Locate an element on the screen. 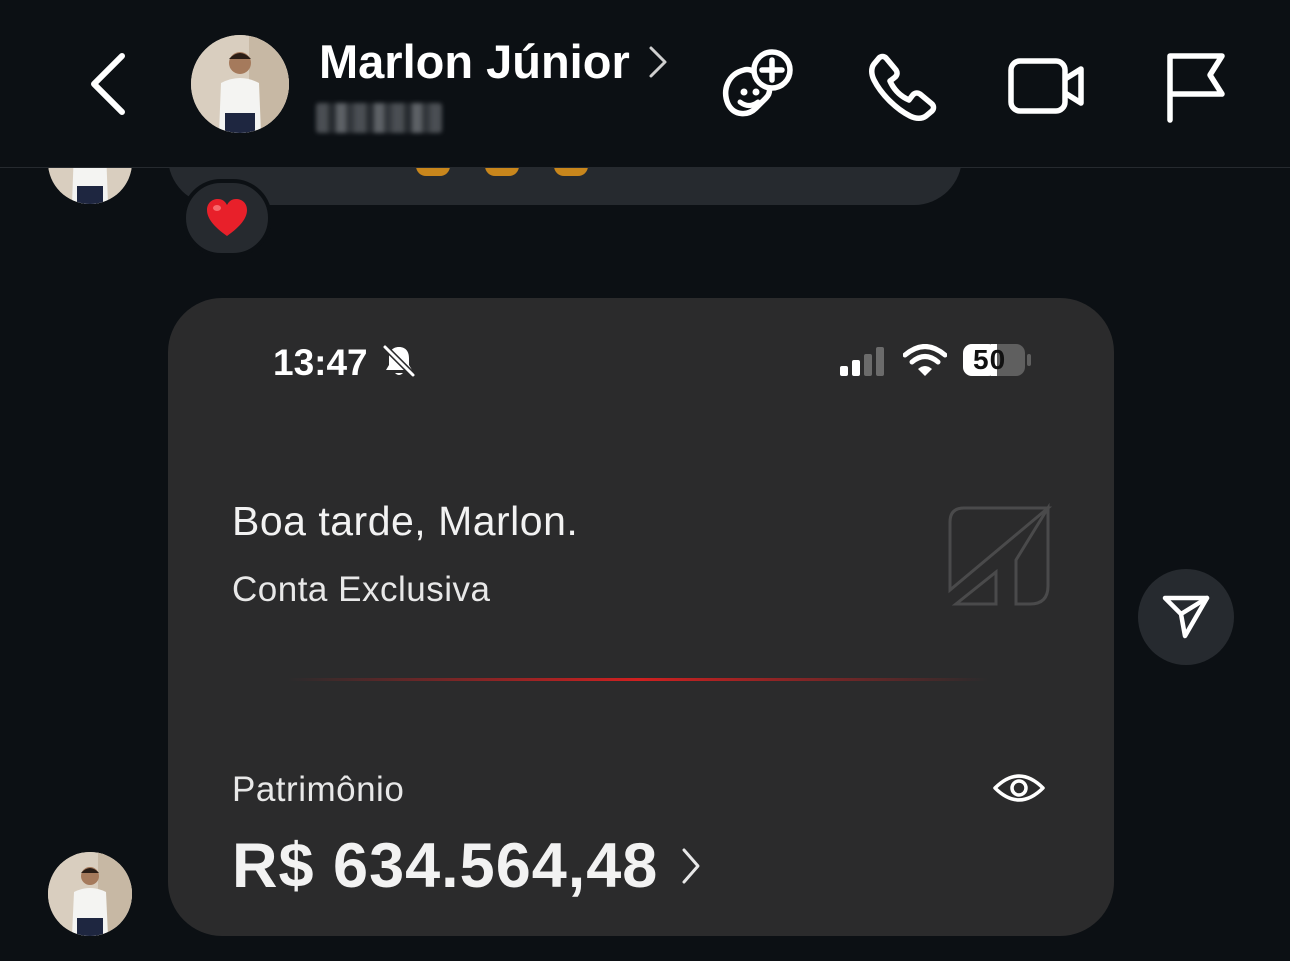  bell-muted-icon is located at coordinates (399, 361).